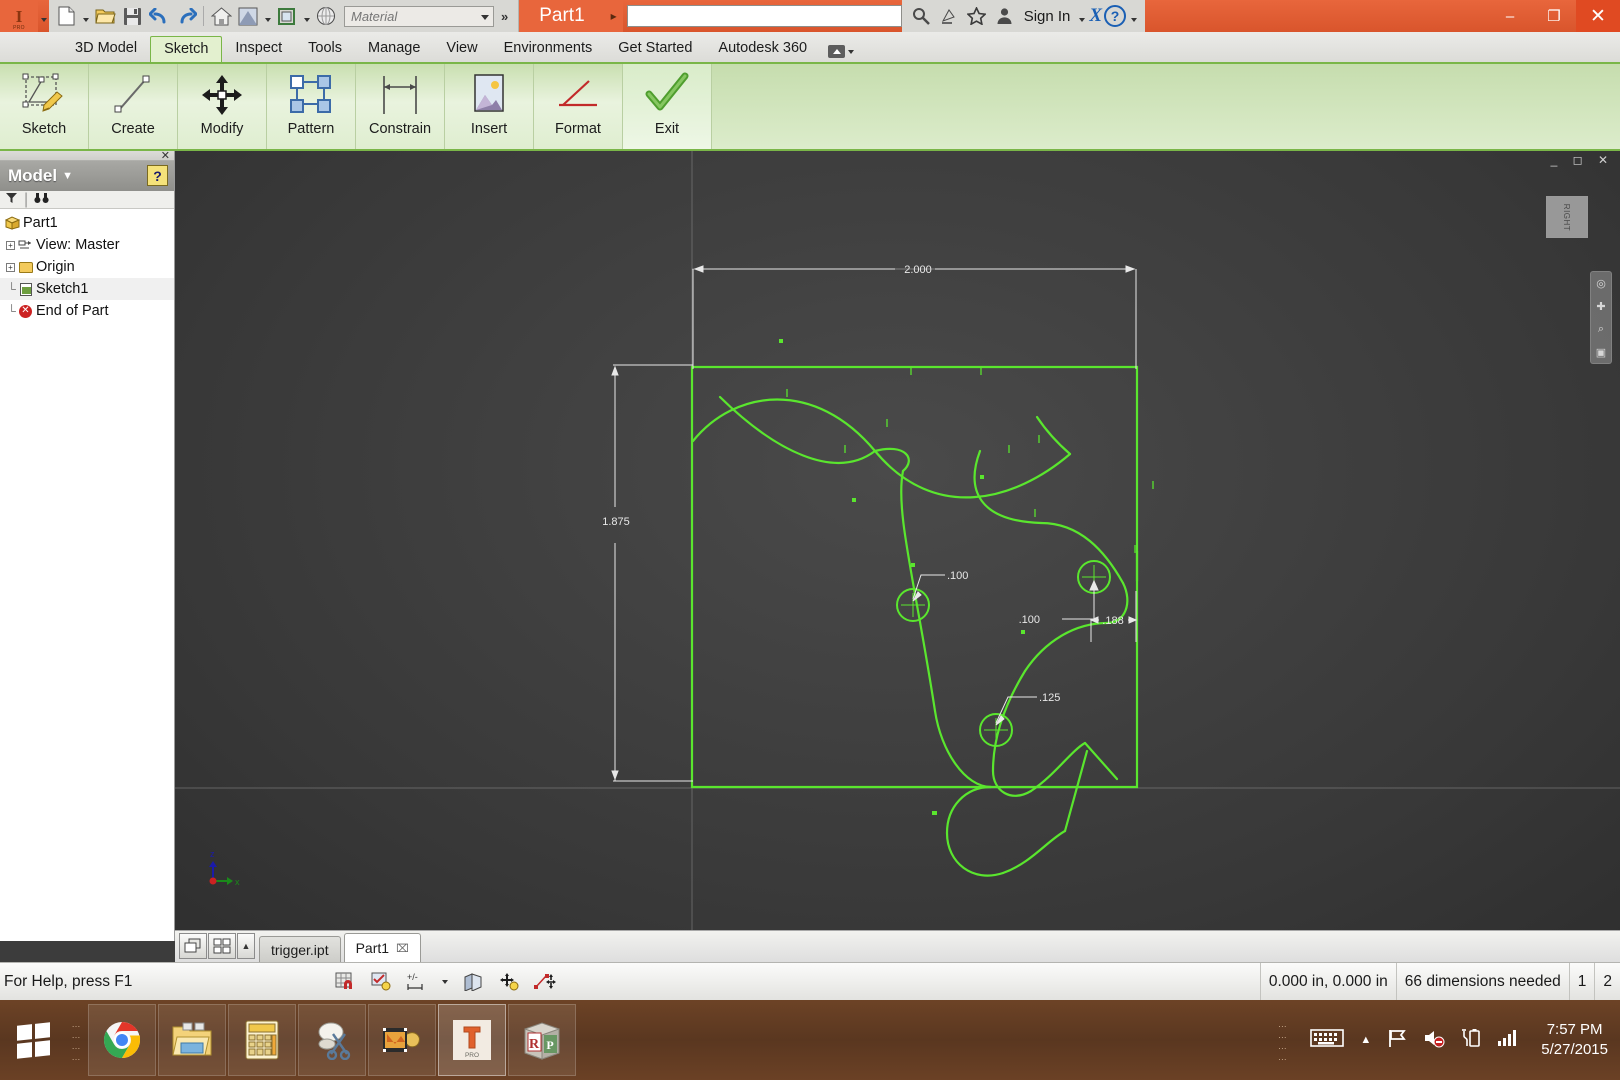 This screenshot has width=1620, height=1080. I want to click on doc-tab-part1: Part1 ⌧, so click(382, 947).